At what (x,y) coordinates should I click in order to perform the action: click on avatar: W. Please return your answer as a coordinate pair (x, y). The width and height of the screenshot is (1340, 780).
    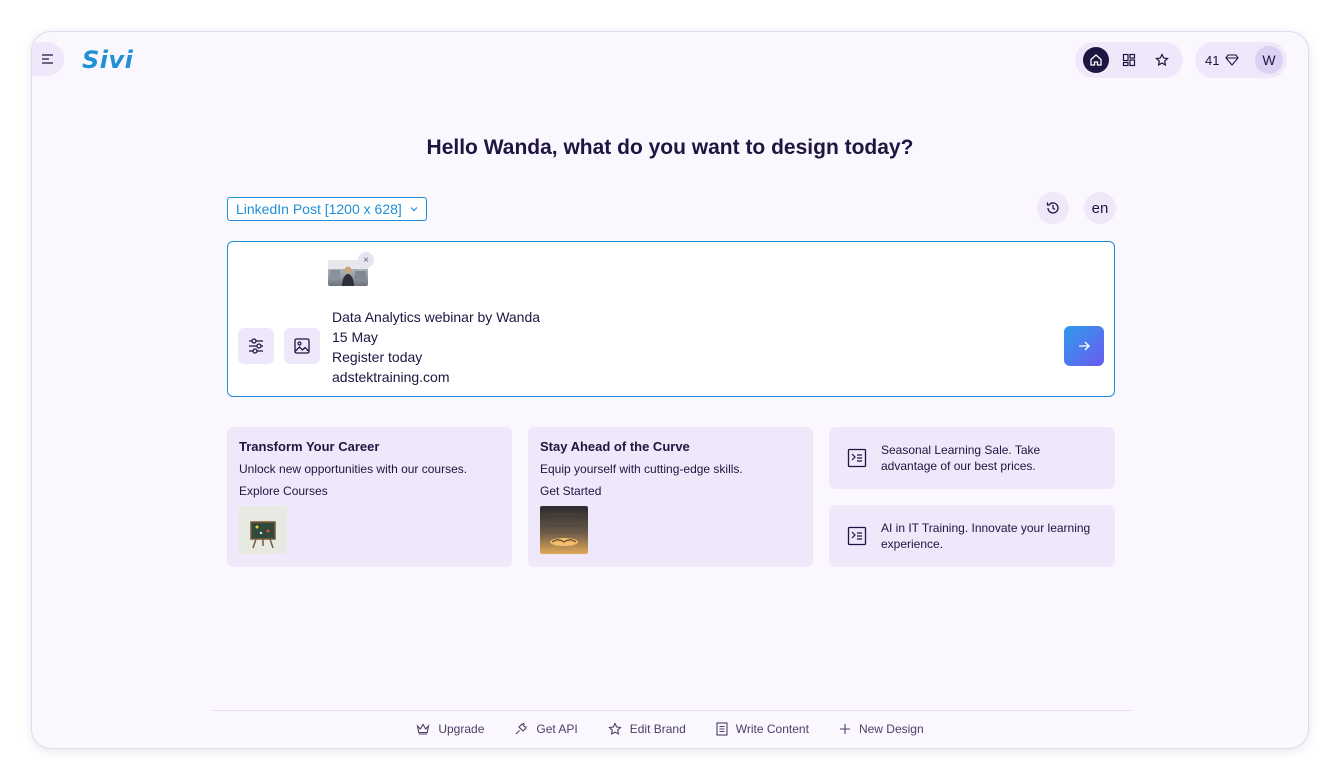
    Looking at the image, I should click on (1269, 60).